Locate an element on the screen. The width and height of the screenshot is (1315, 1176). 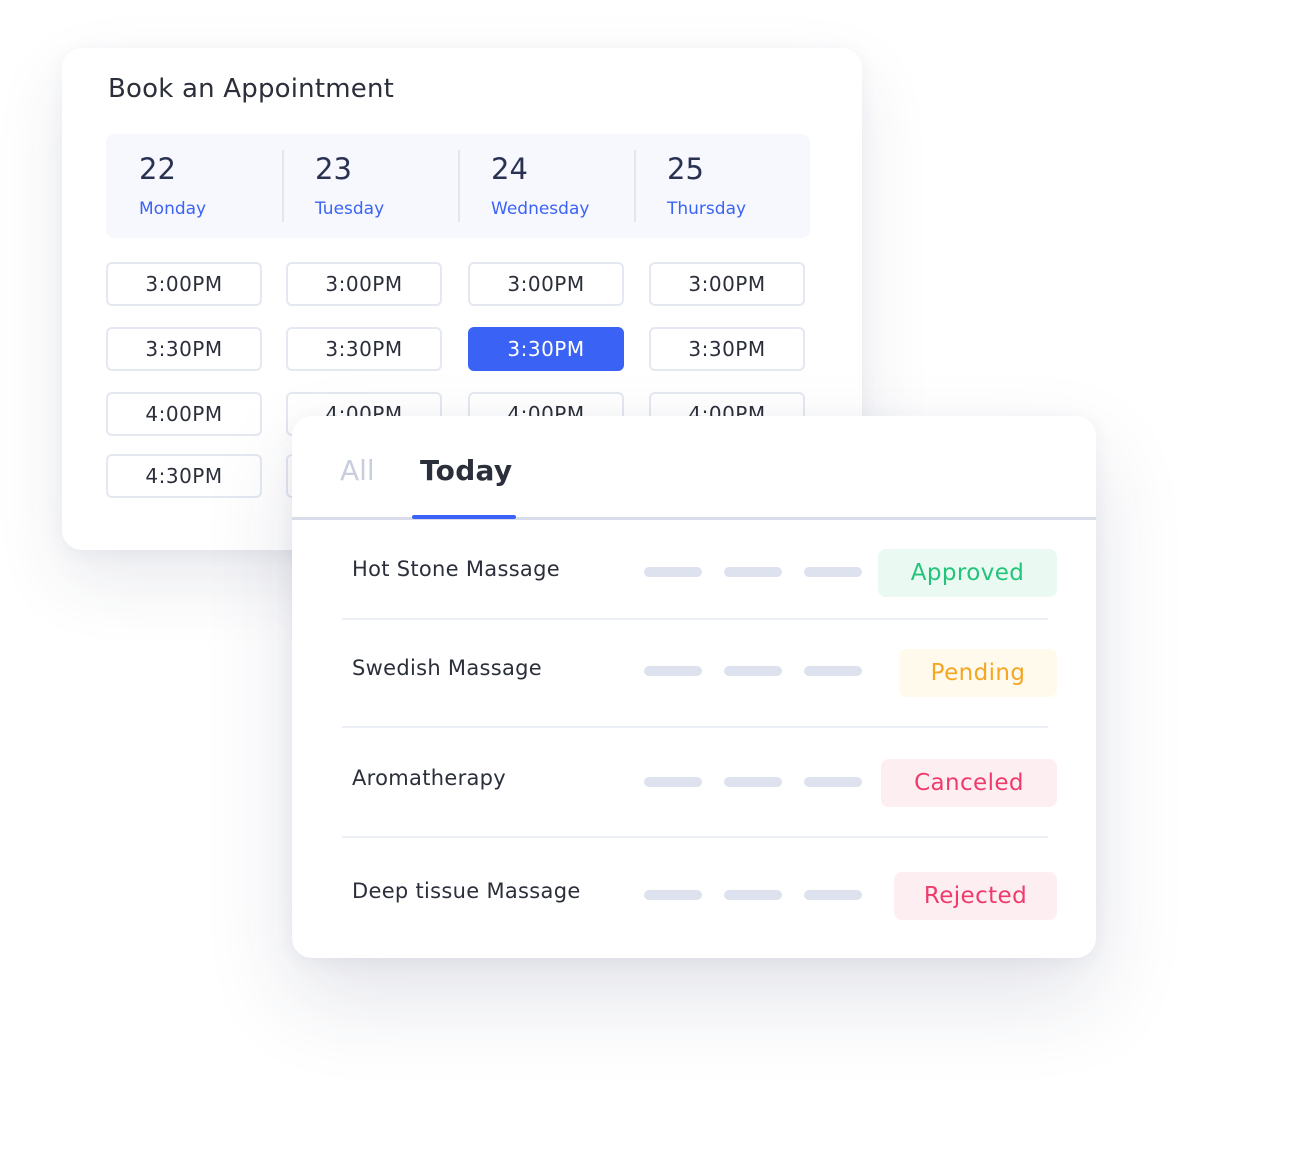
date-number: 22 is located at coordinates (157, 169).